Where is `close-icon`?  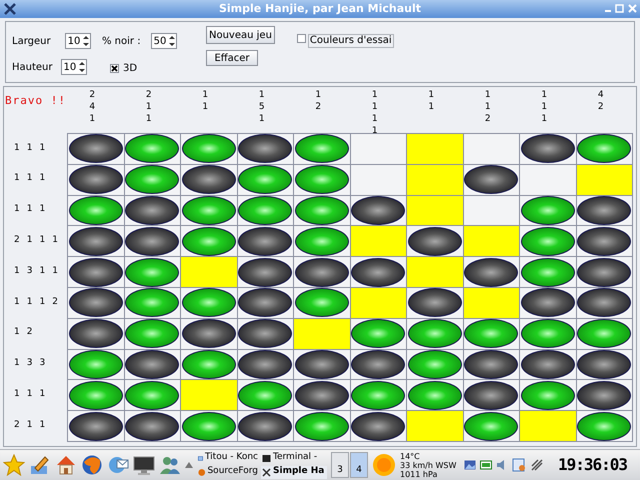
close-icon is located at coordinates (632, 8).